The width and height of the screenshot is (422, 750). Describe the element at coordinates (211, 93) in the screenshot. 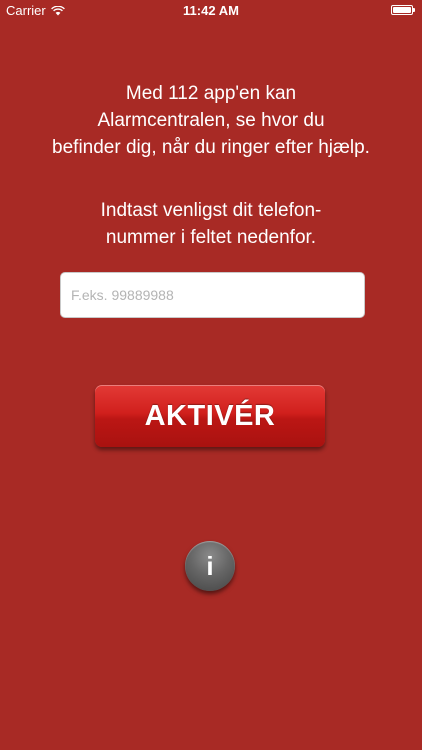

I see `intro-line: Med 112 app'en kan` at that location.